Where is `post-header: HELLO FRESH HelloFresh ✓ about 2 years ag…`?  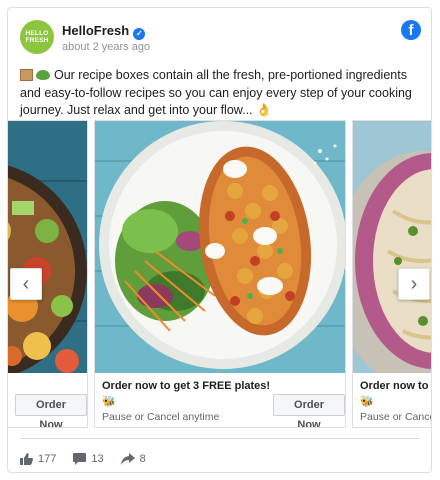 post-header: HELLO FRESH HelloFresh ✓ about 2 years ag… is located at coordinates (220, 39).